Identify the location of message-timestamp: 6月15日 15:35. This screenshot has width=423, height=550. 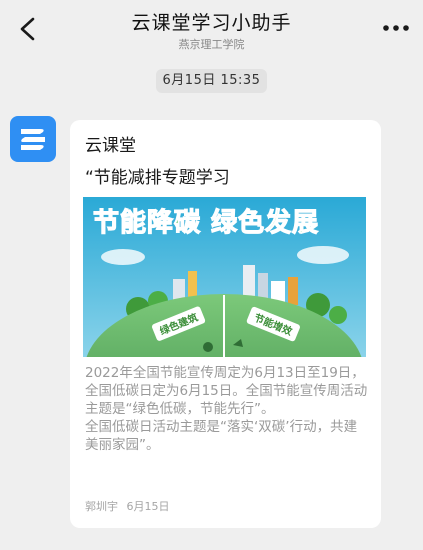
(211, 81).